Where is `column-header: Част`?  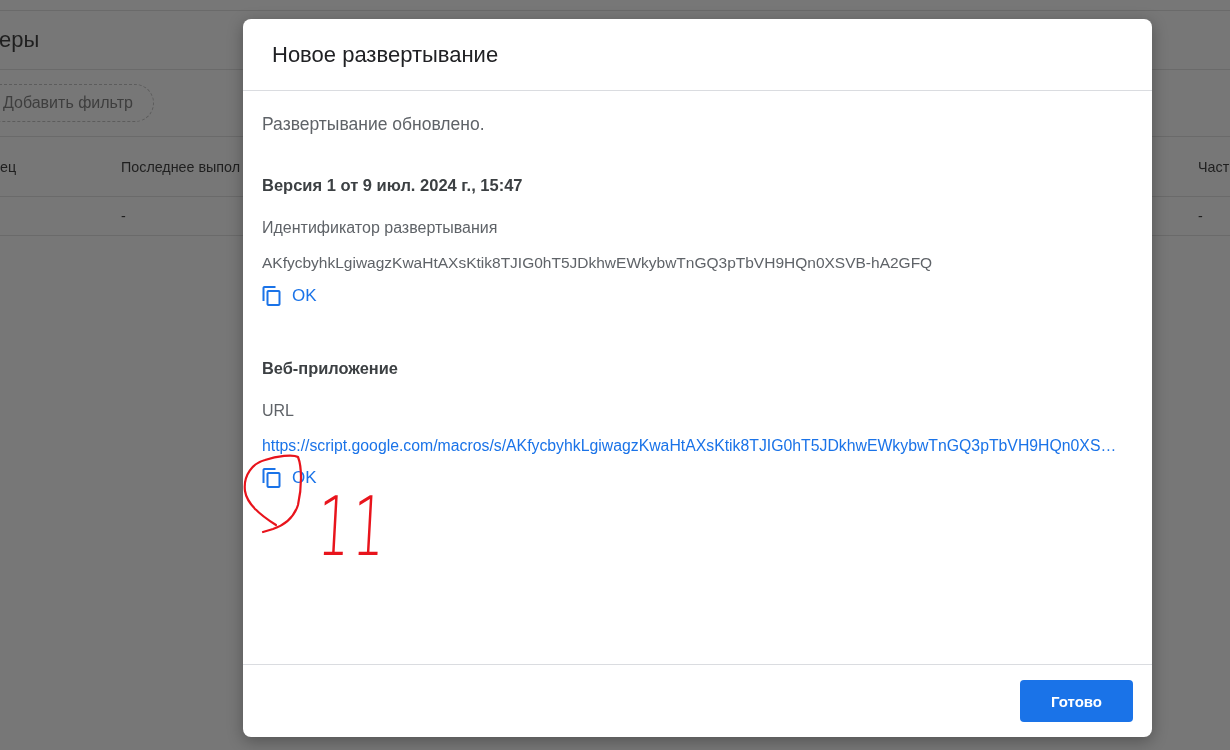 column-header: Част is located at coordinates (1214, 166).